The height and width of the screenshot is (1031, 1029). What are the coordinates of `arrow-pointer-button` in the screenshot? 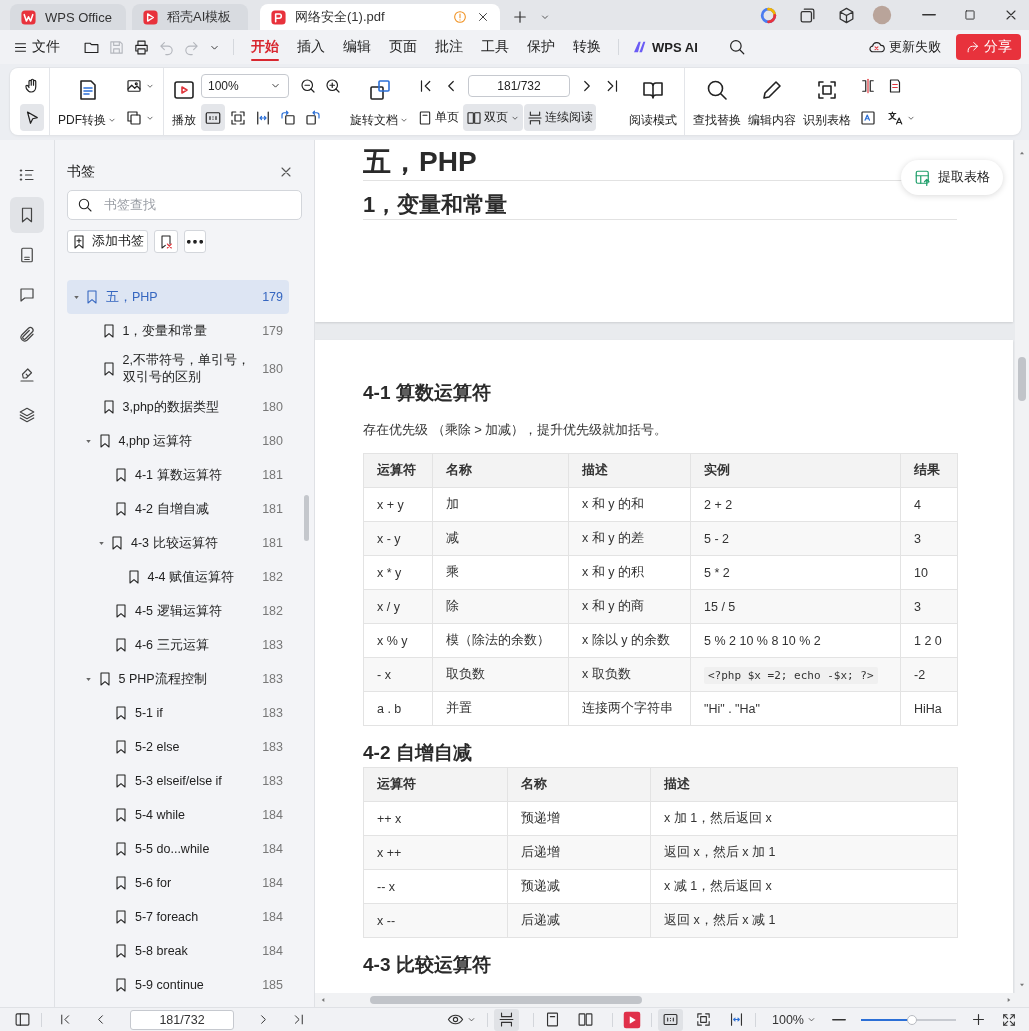 It's located at (32, 117).